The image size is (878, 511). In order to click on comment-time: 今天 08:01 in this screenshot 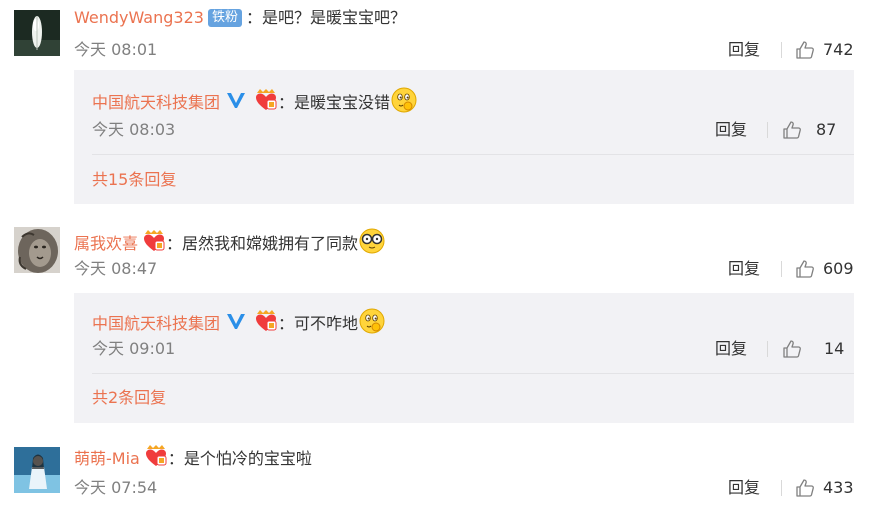, I will do `click(116, 49)`.